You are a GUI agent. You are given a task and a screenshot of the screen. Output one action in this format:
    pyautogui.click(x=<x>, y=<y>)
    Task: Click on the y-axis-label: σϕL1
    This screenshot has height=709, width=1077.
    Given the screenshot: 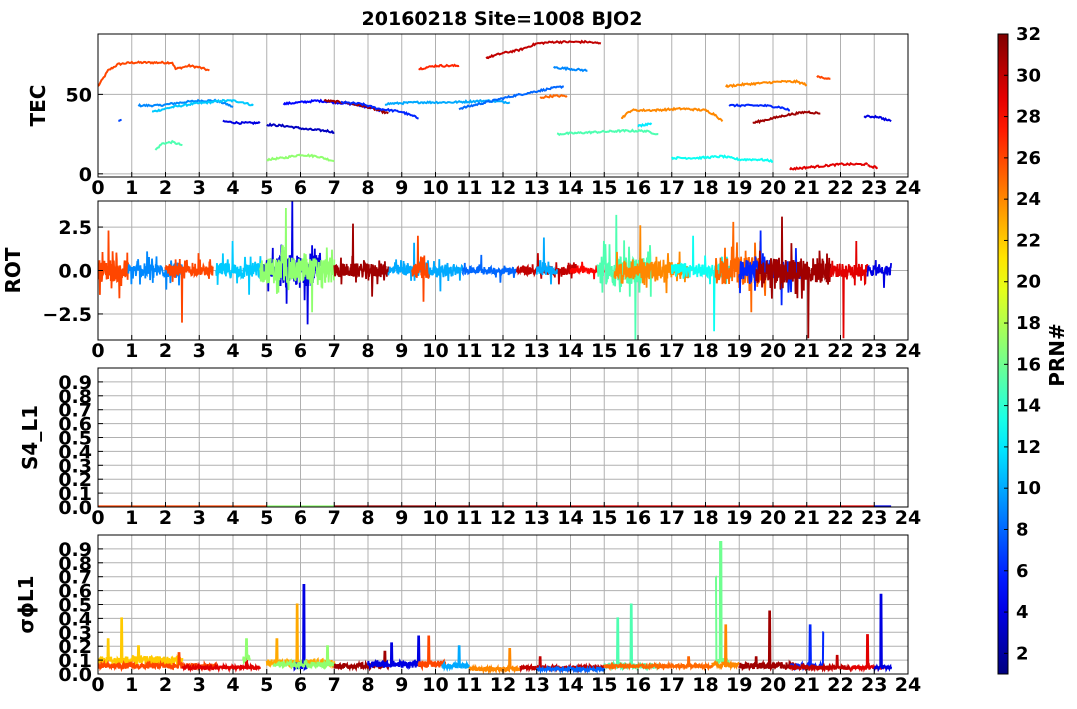 What is the action you would take?
    pyautogui.click(x=26, y=604)
    